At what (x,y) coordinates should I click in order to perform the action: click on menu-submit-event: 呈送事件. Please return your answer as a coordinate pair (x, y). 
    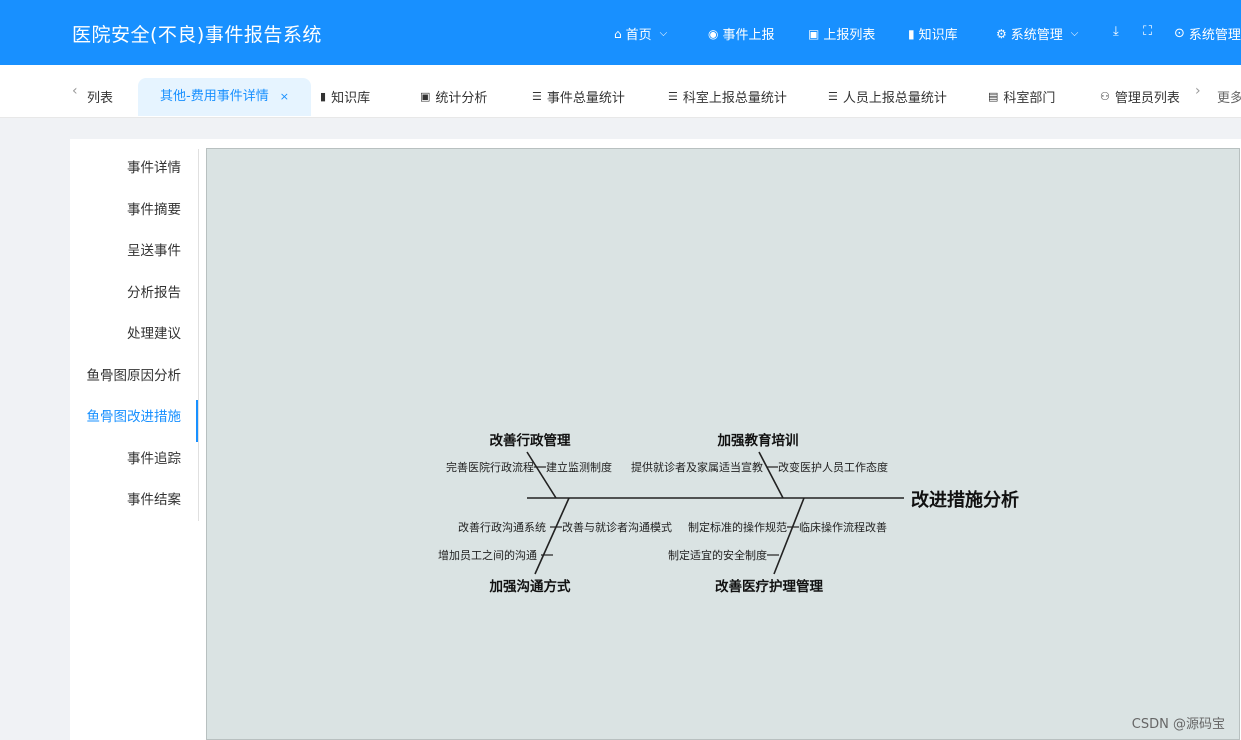
    Looking at the image, I should click on (134, 257).